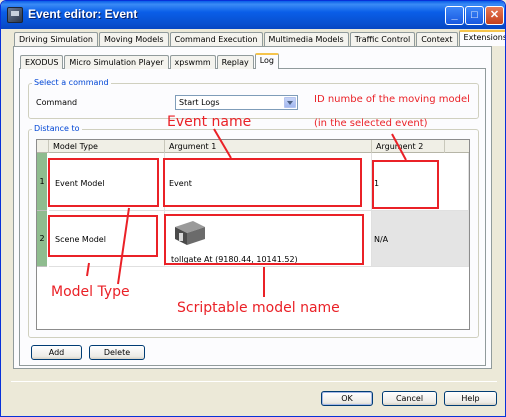 The width and height of the screenshot is (506, 417). What do you see at coordinates (90, 292) in the screenshot?
I see `annotation-model-type: Model Type` at bounding box center [90, 292].